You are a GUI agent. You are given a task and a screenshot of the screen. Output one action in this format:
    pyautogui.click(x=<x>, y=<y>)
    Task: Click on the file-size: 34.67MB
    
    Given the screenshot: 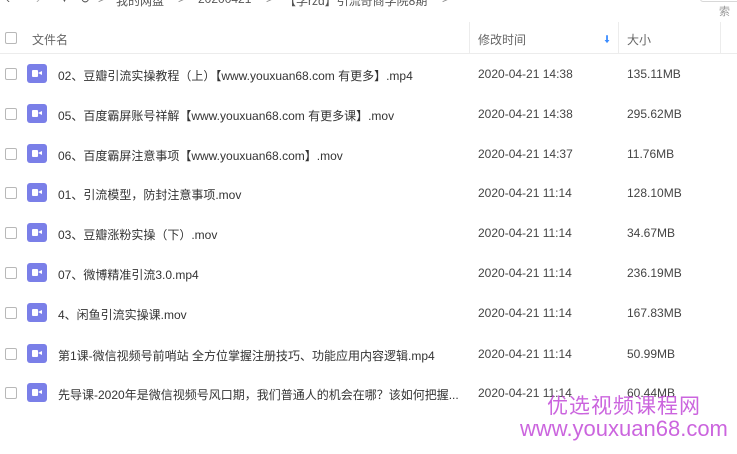 What is the action you would take?
    pyautogui.click(x=651, y=233)
    